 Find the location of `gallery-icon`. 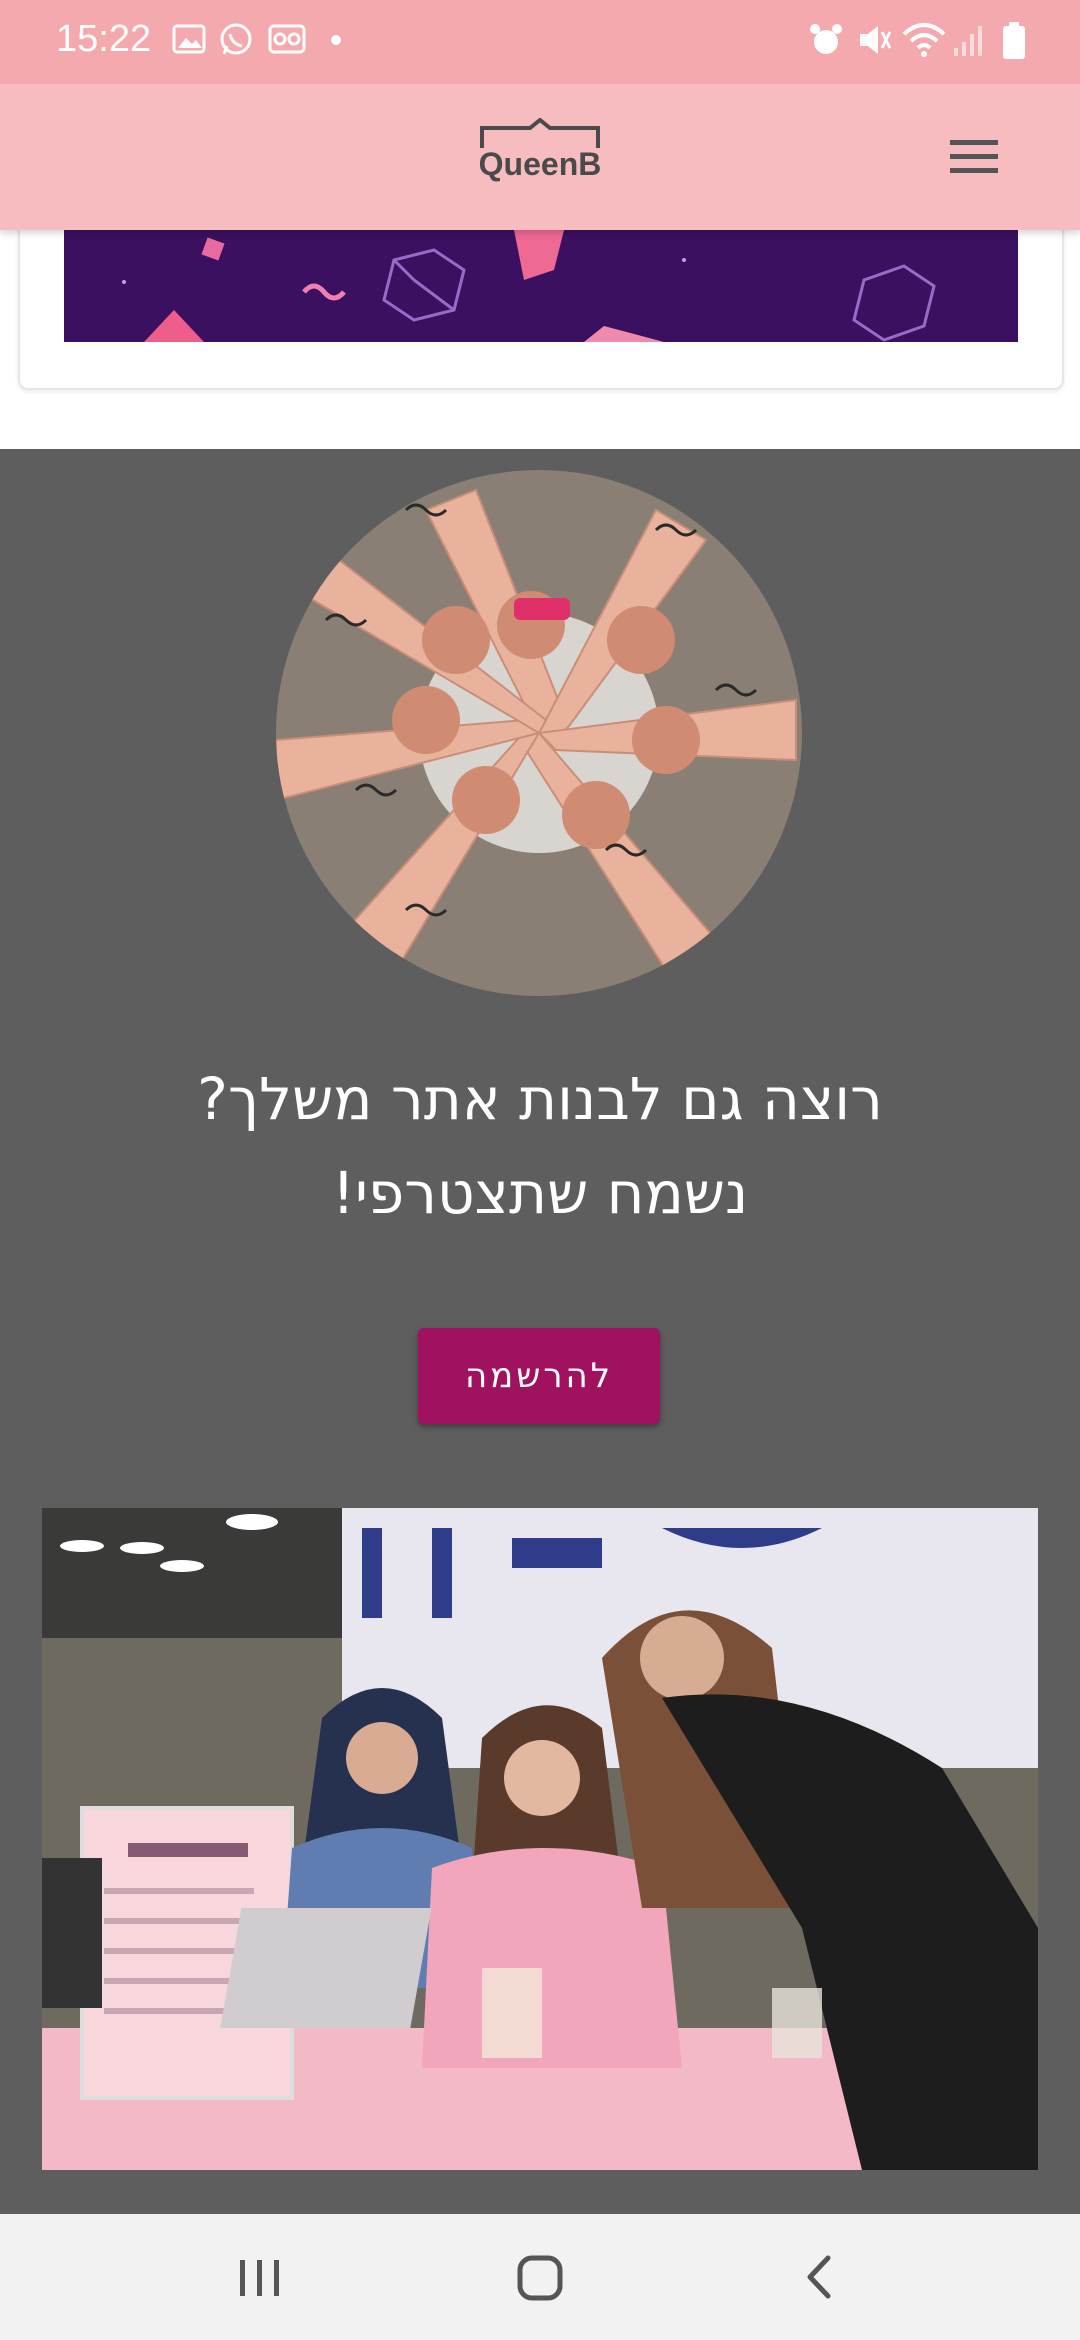

gallery-icon is located at coordinates (189, 39).